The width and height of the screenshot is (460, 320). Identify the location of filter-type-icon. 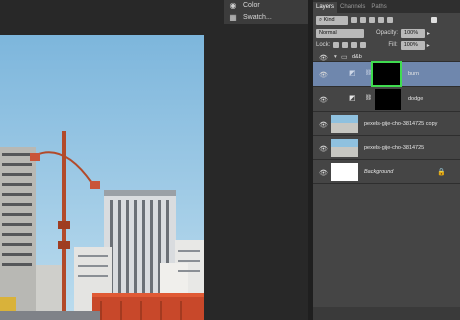
(372, 20).